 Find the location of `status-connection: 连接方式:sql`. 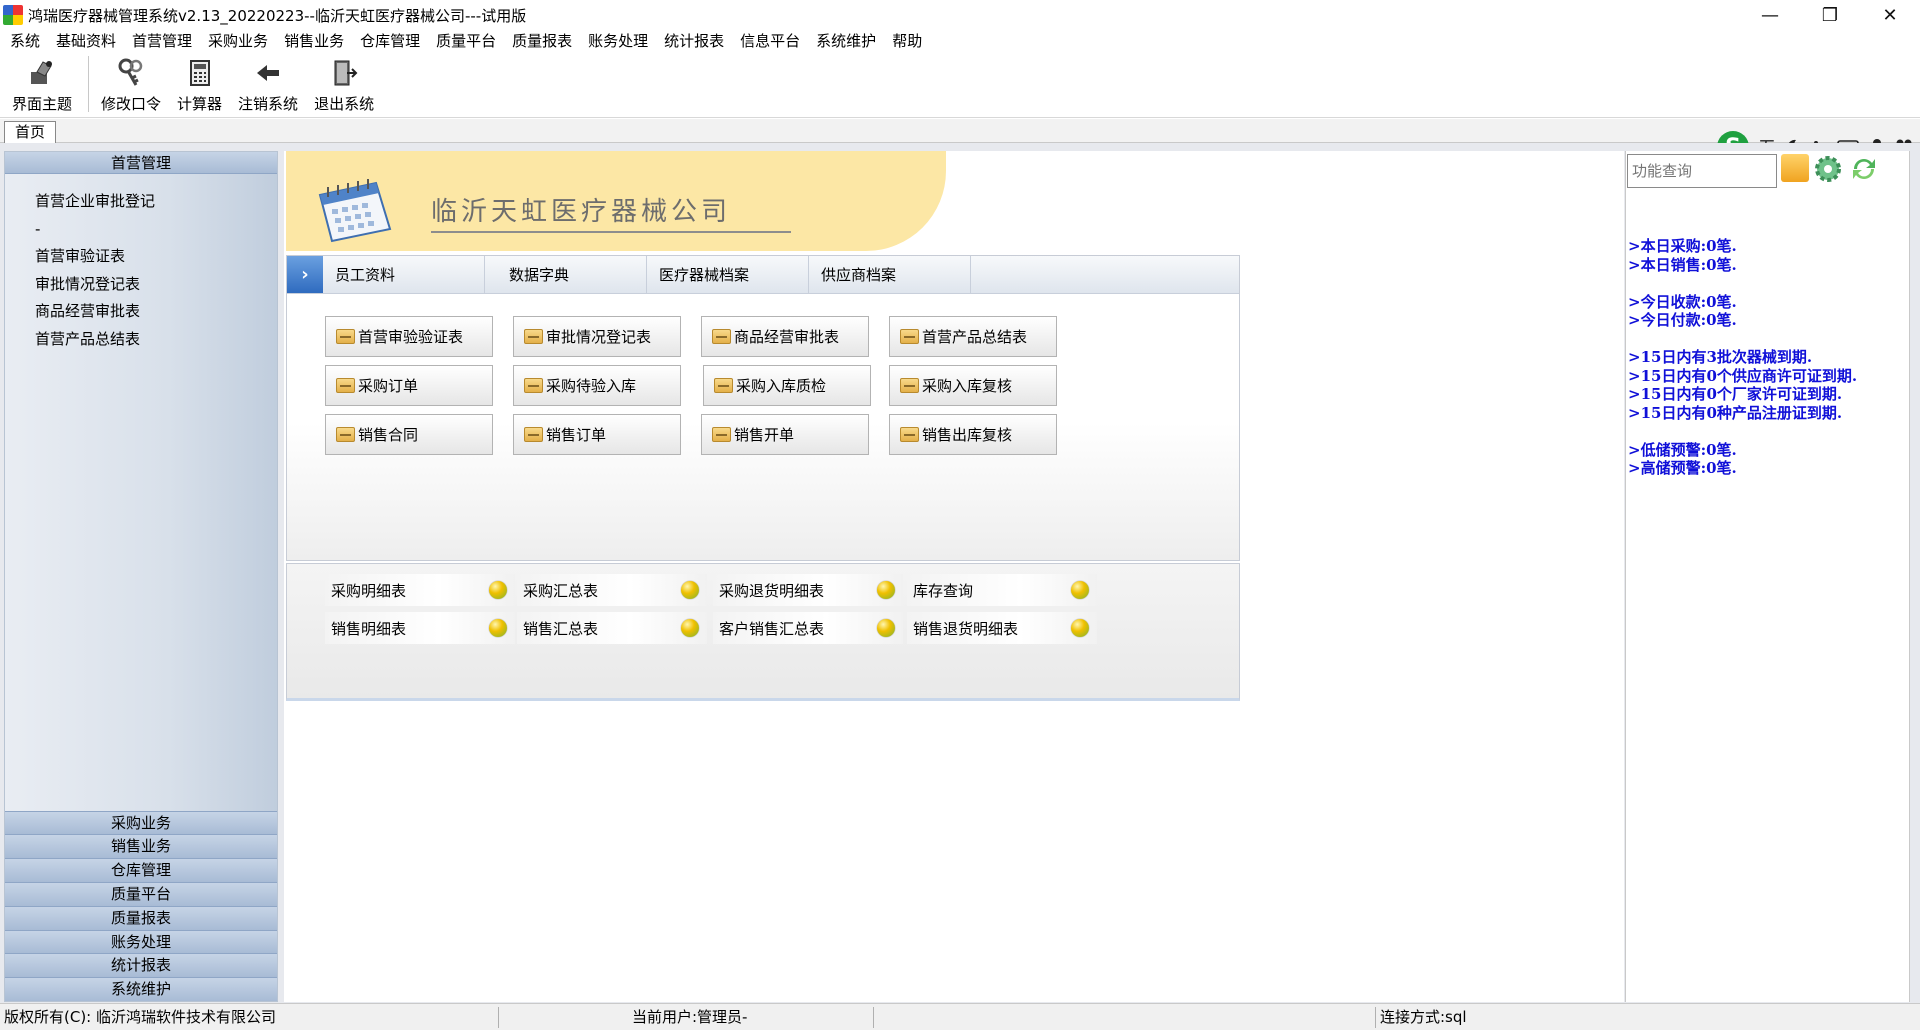

status-connection: 连接方式:sql is located at coordinates (1423, 1017).